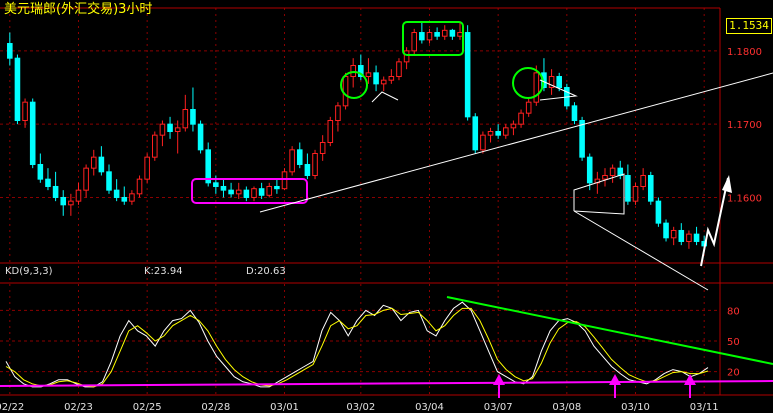  I want to click on kd-tick-label: 80, so click(733, 311).